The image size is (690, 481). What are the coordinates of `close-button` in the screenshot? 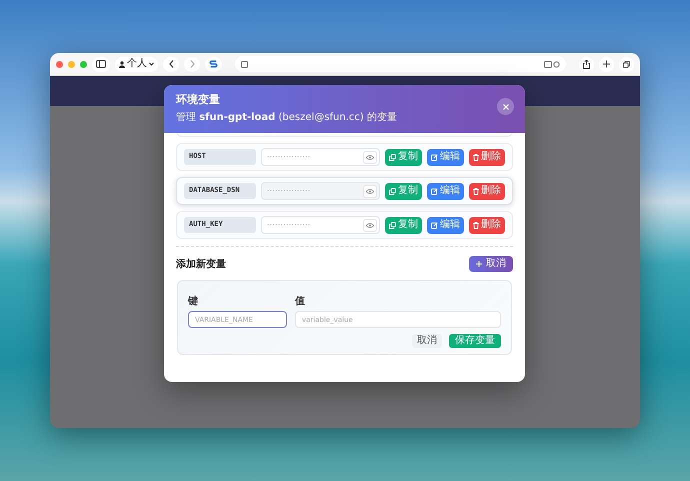 It's located at (505, 106).